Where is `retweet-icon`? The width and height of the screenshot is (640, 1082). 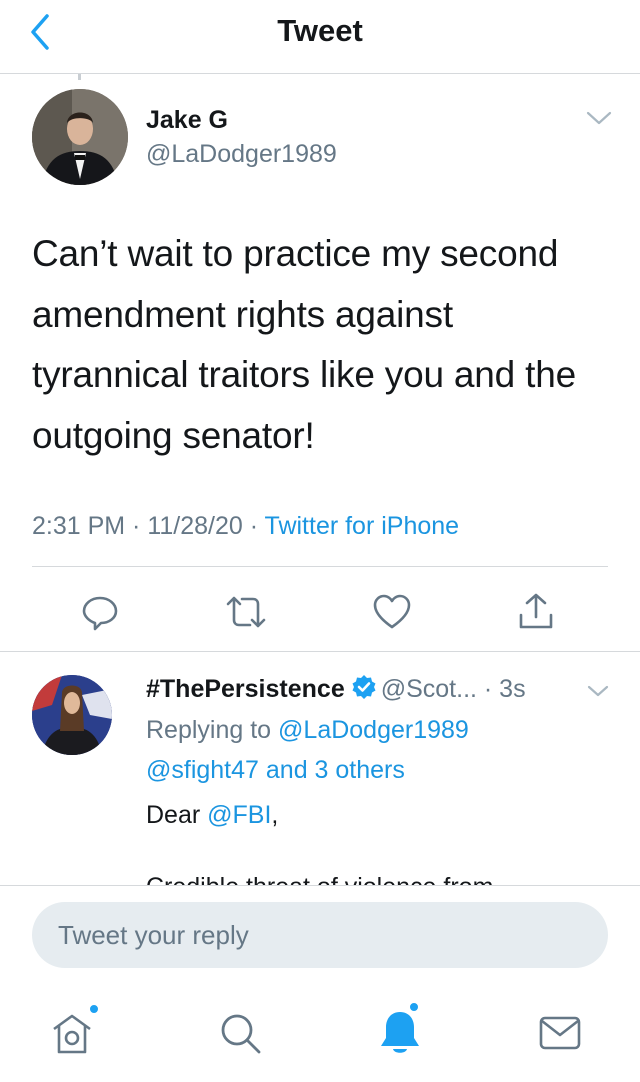
retweet-icon is located at coordinates (246, 612).